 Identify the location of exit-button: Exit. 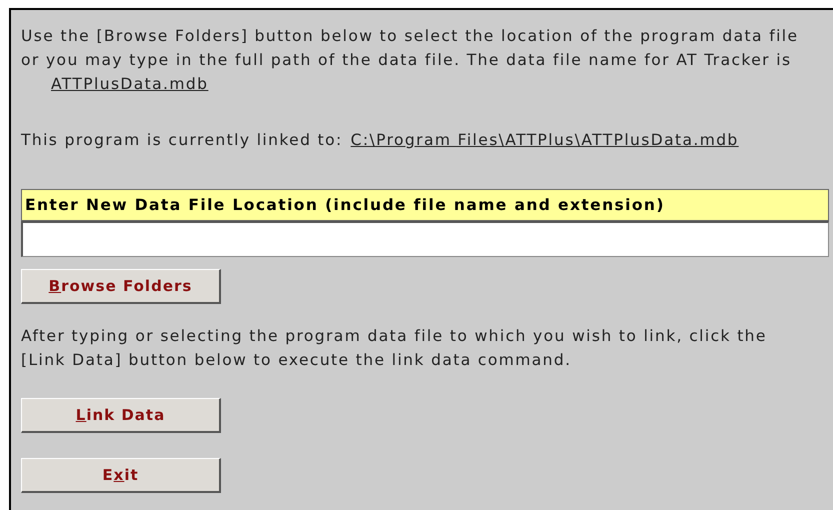
(121, 475).